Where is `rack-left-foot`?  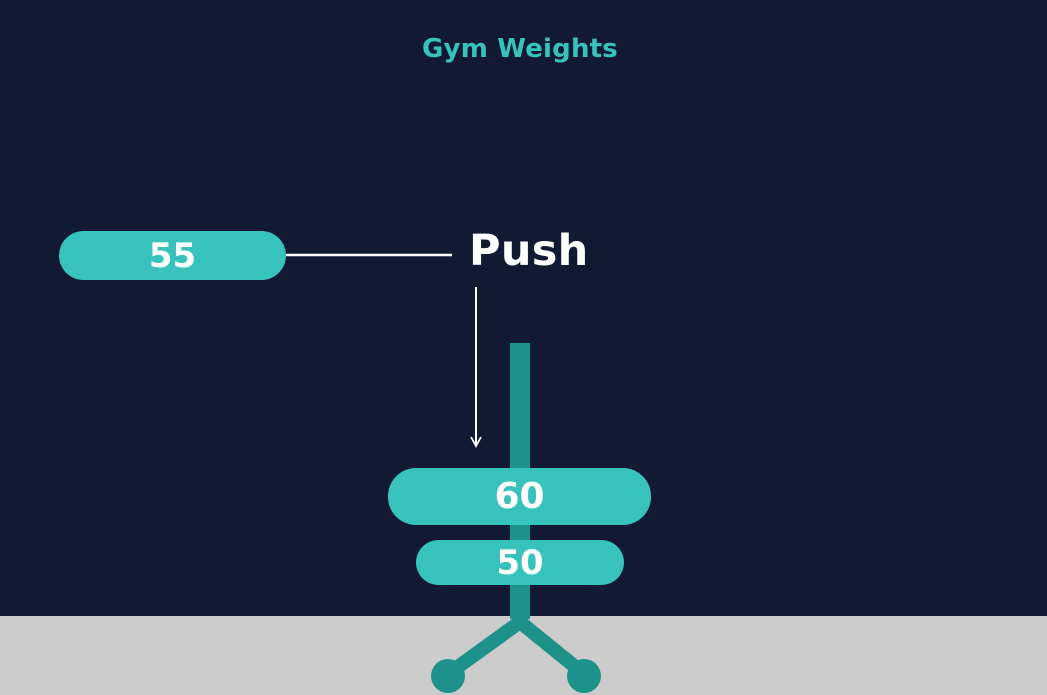 rack-left-foot is located at coordinates (448, 676).